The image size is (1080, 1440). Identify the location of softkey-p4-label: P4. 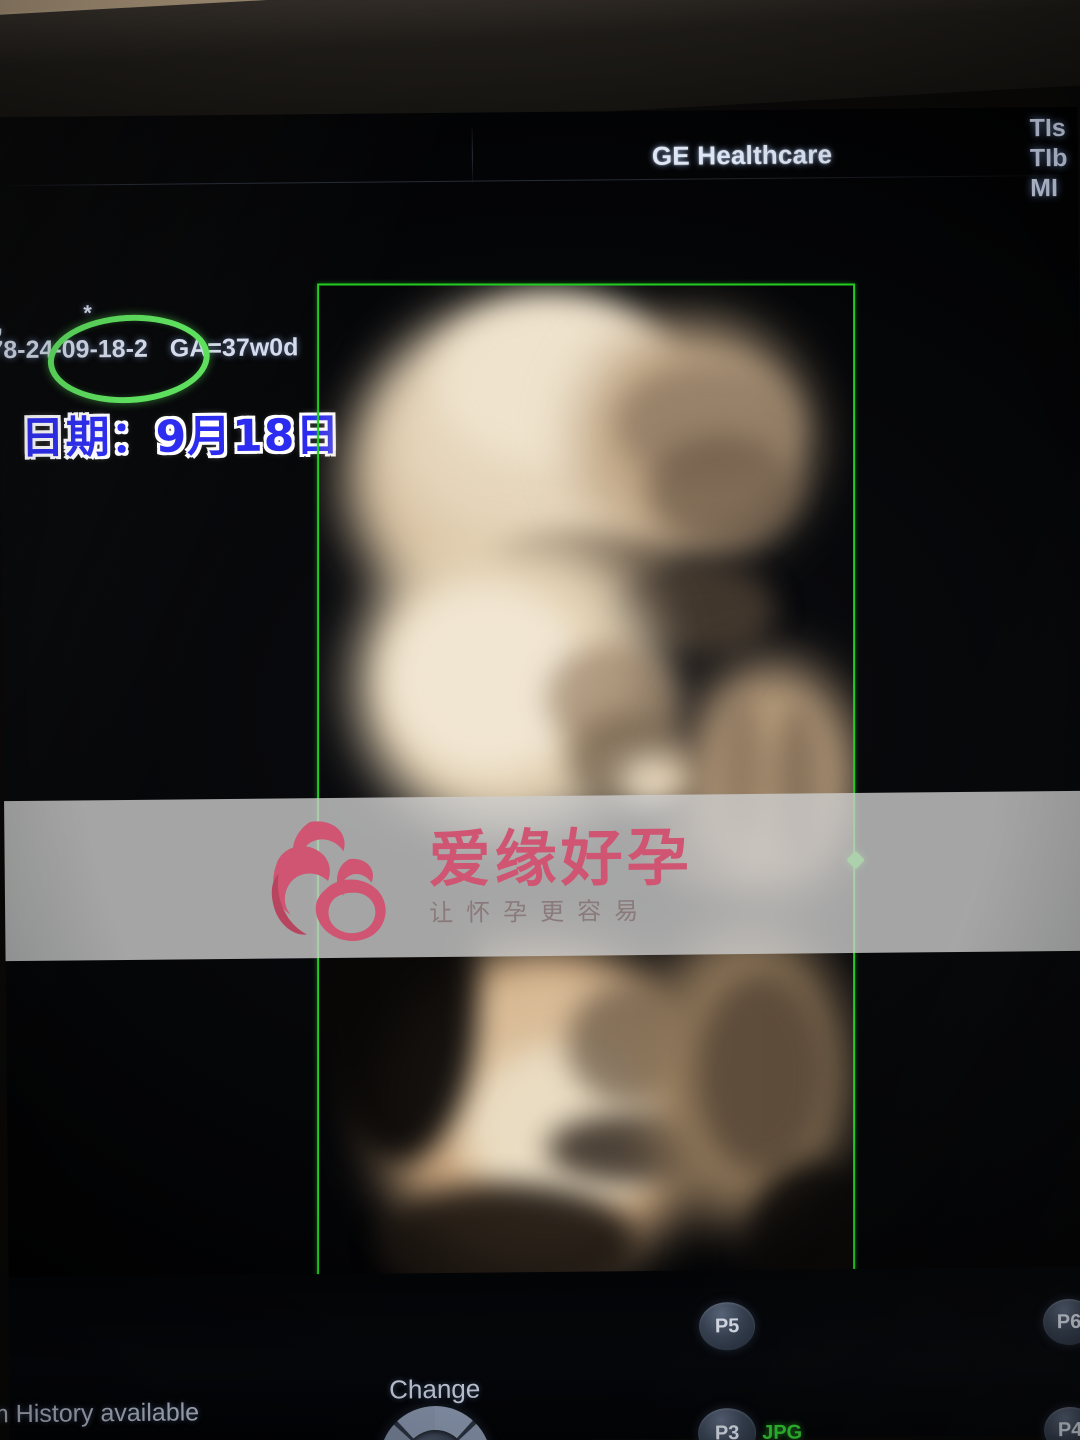
(1068, 1429).